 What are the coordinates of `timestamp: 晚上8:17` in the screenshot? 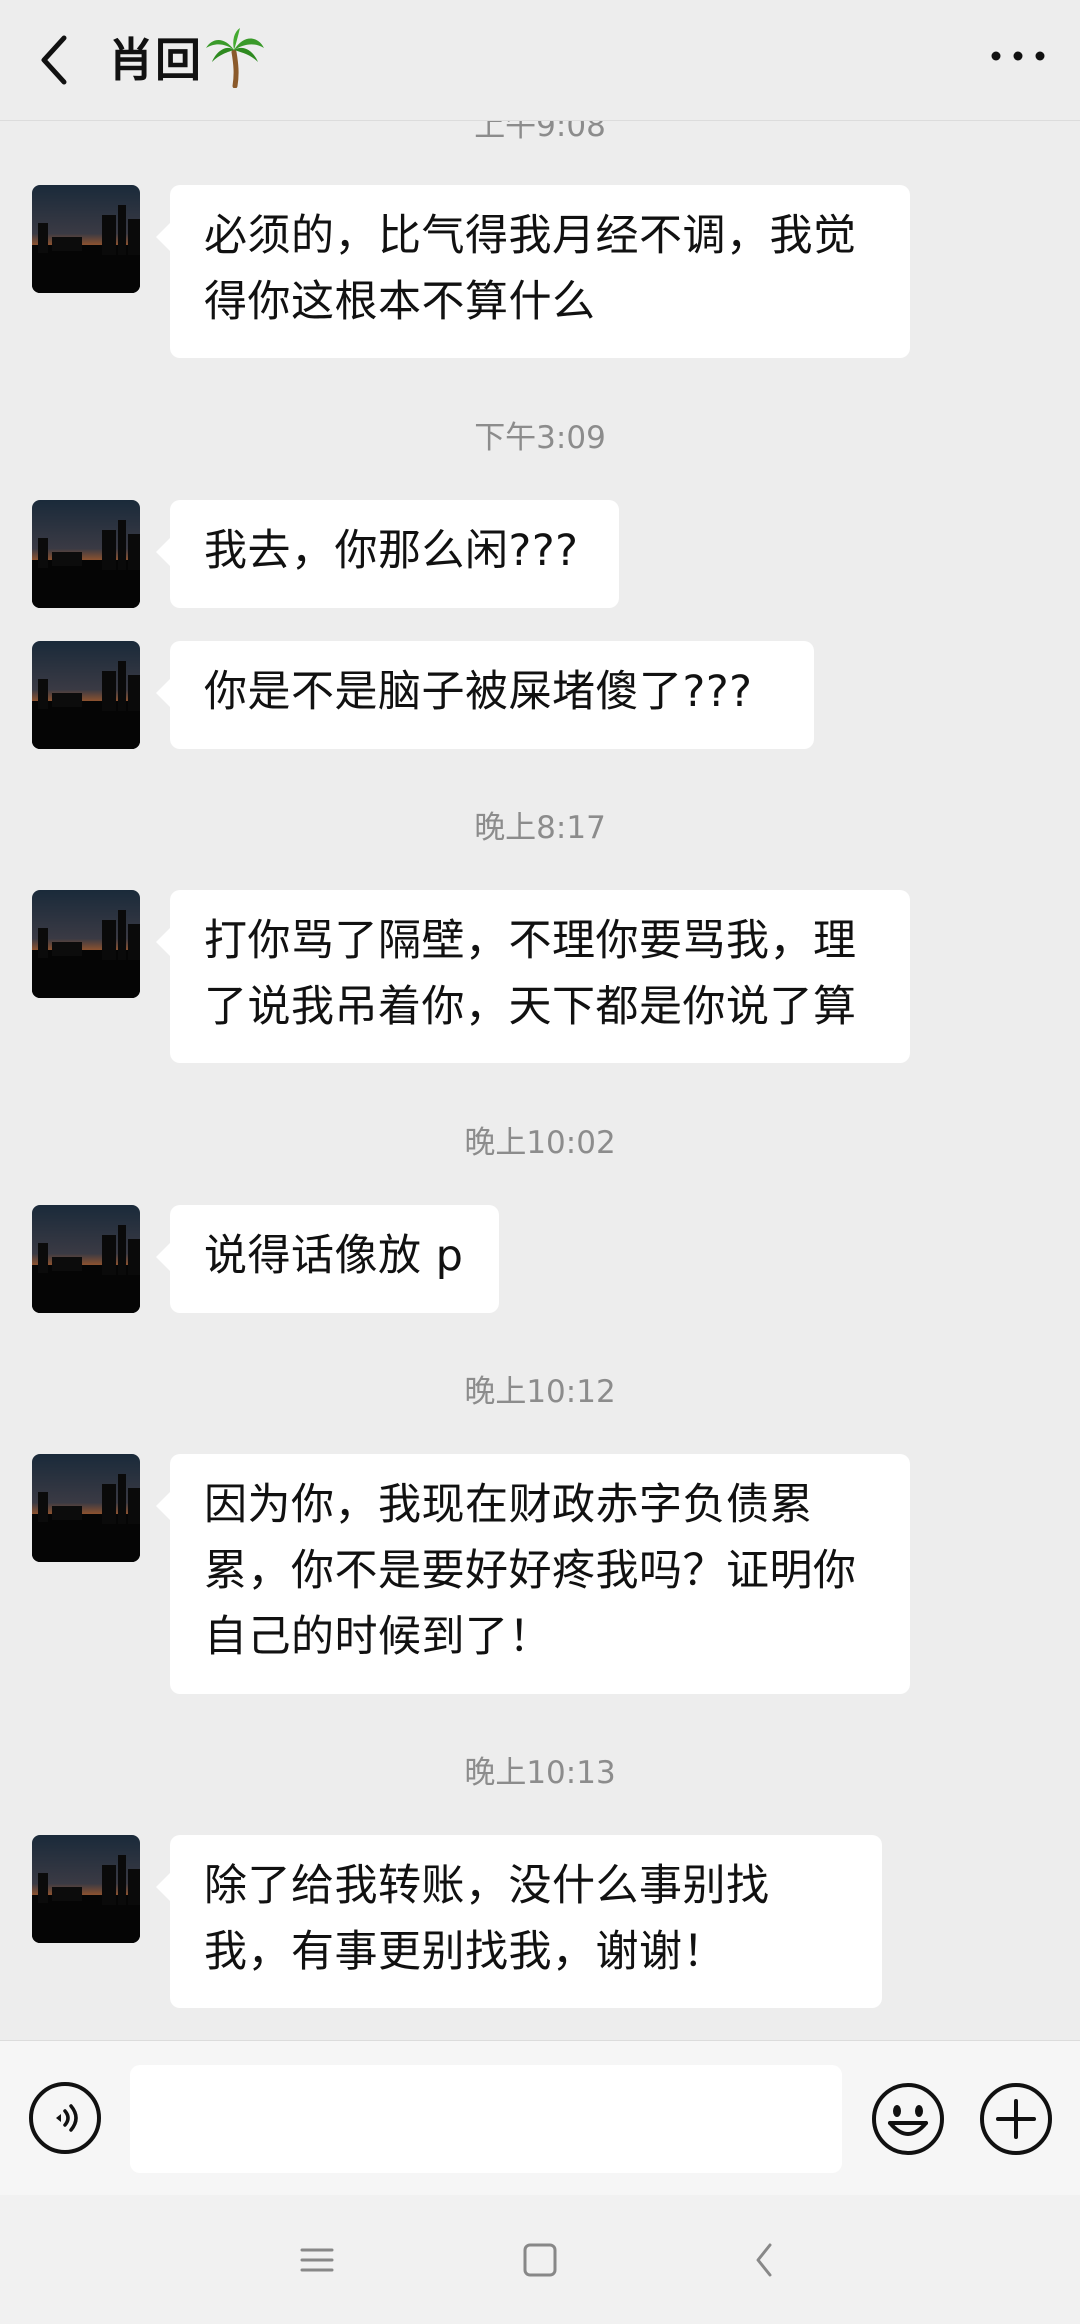 It's located at (540, 828).